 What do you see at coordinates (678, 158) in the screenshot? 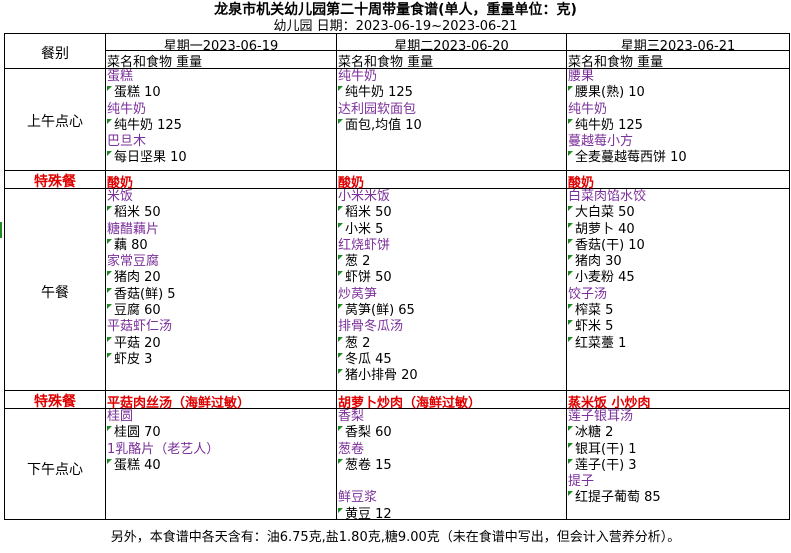
I see `ingredient-line: 全麦蔓越莓西饼 10` at bounding box center [678, 158].